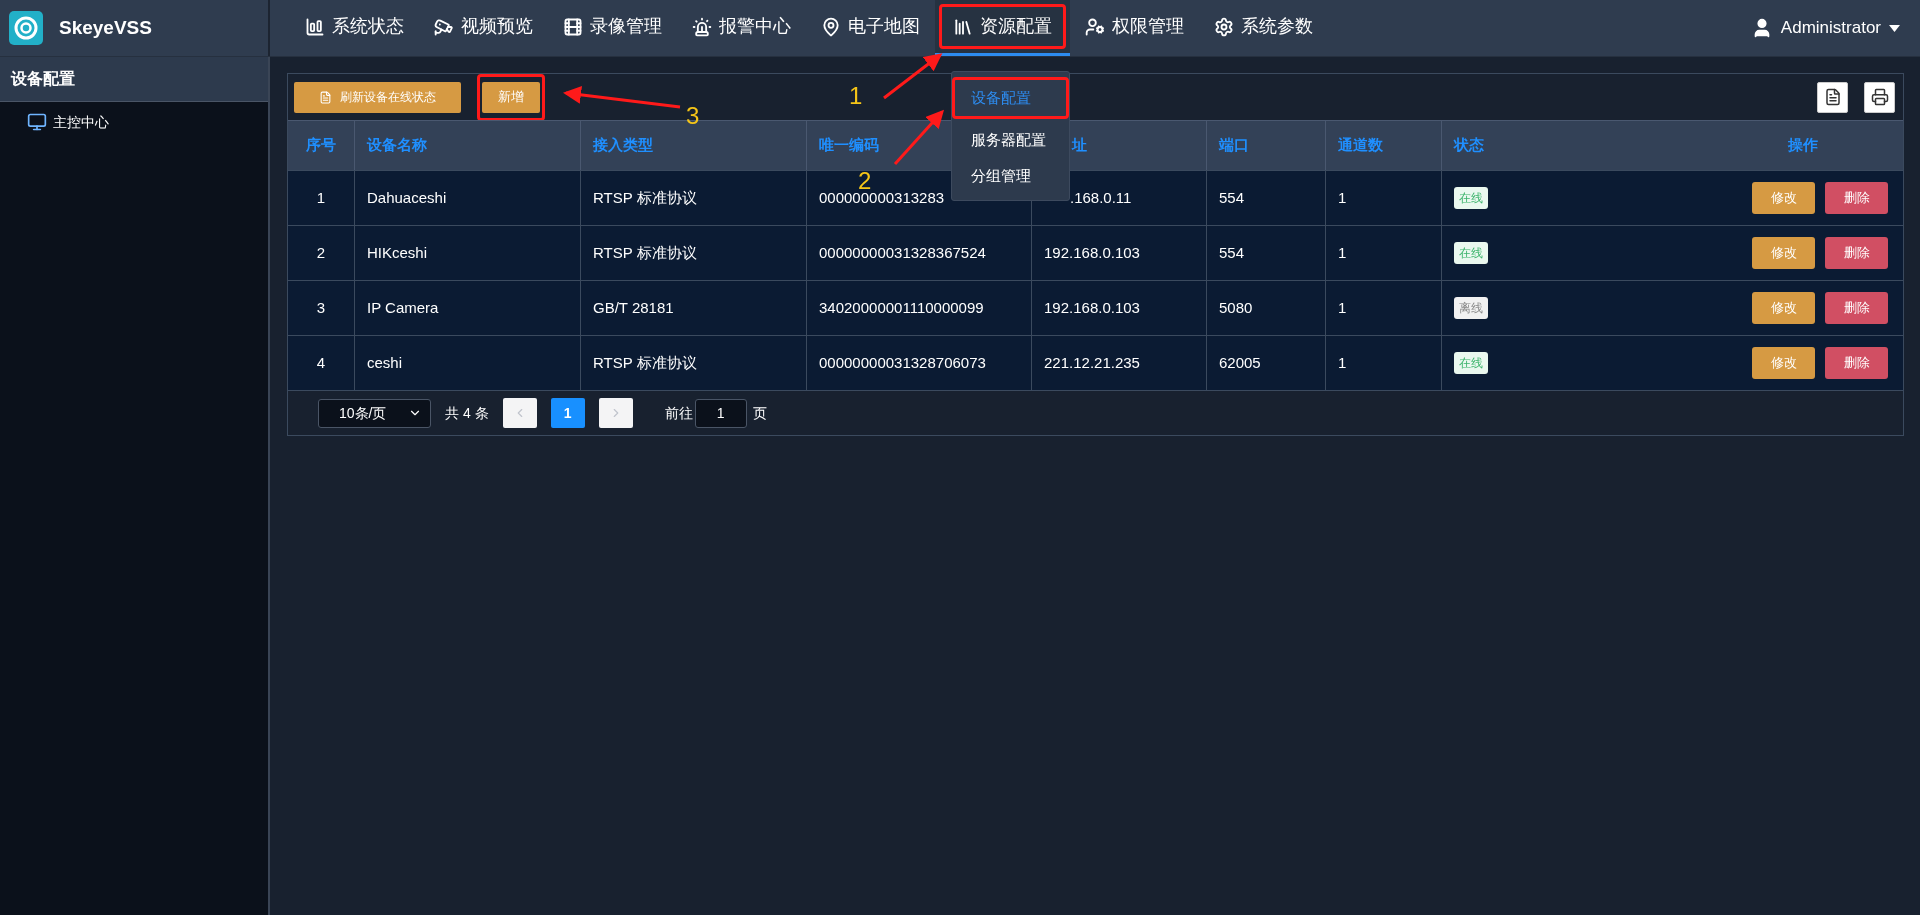 This screenshot has width=1920, height=915. Describe the element at coordinates (354, 26) in the screenshot. I see `nav-tab: 系统状态` at that location.